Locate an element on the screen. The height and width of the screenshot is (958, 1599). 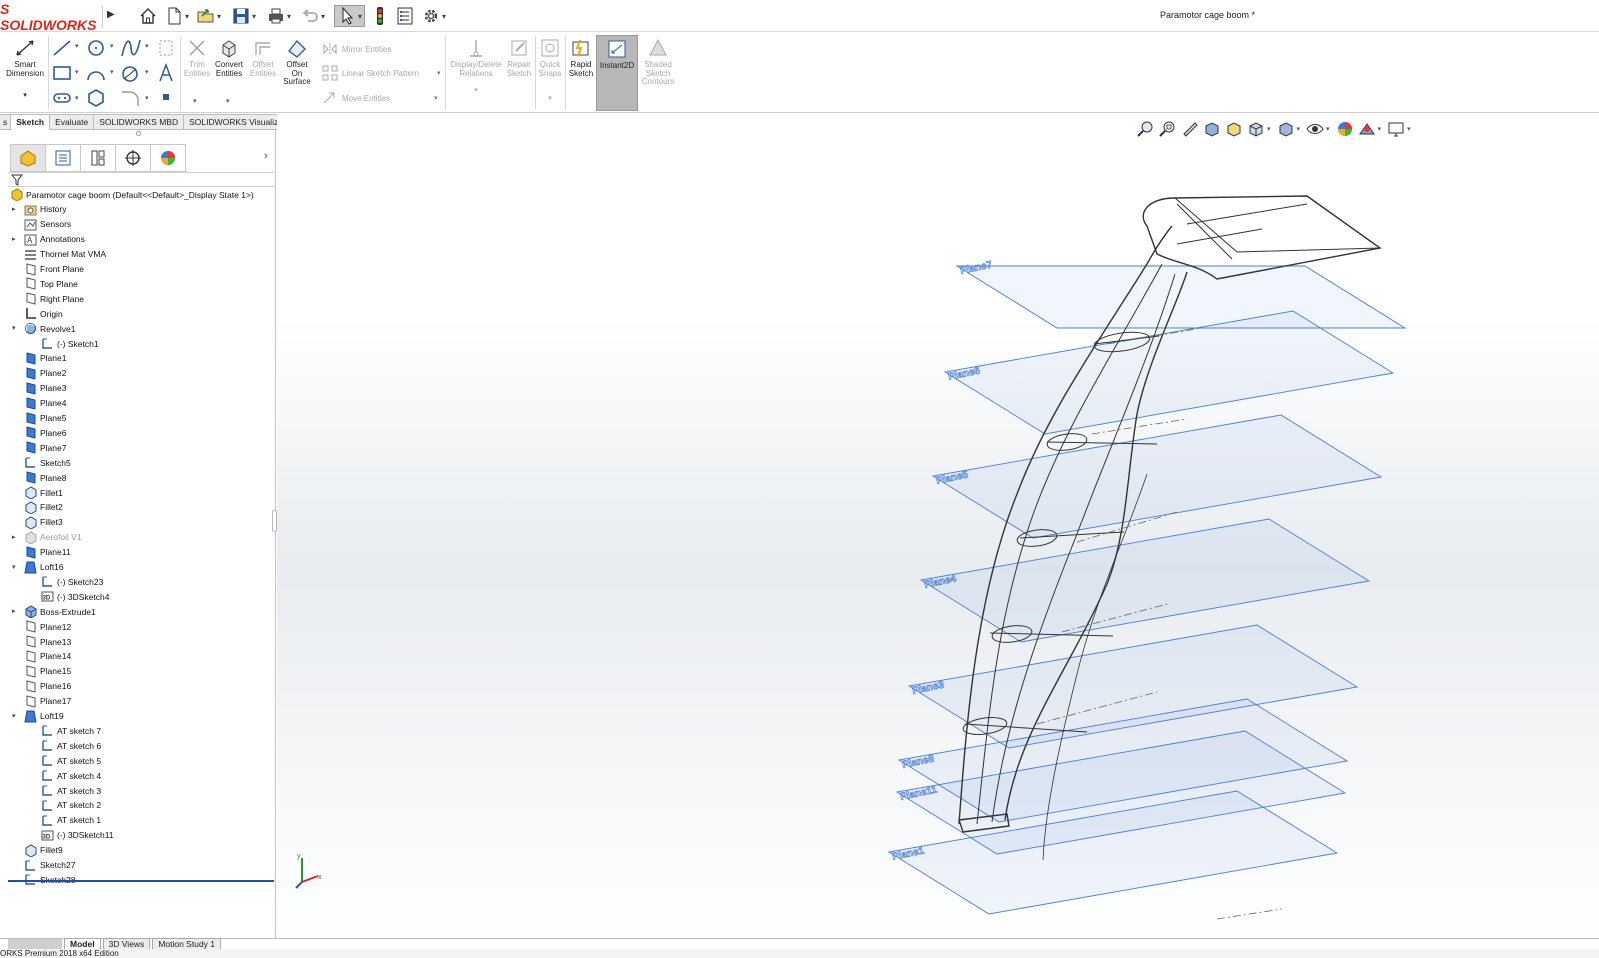
options-button: ▾ is located at coordinates (433, 16).